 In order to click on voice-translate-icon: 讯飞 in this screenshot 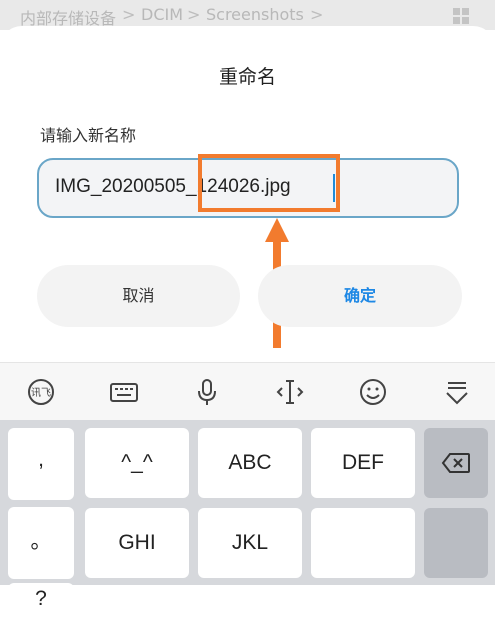, I will do `click(41, 392)`.